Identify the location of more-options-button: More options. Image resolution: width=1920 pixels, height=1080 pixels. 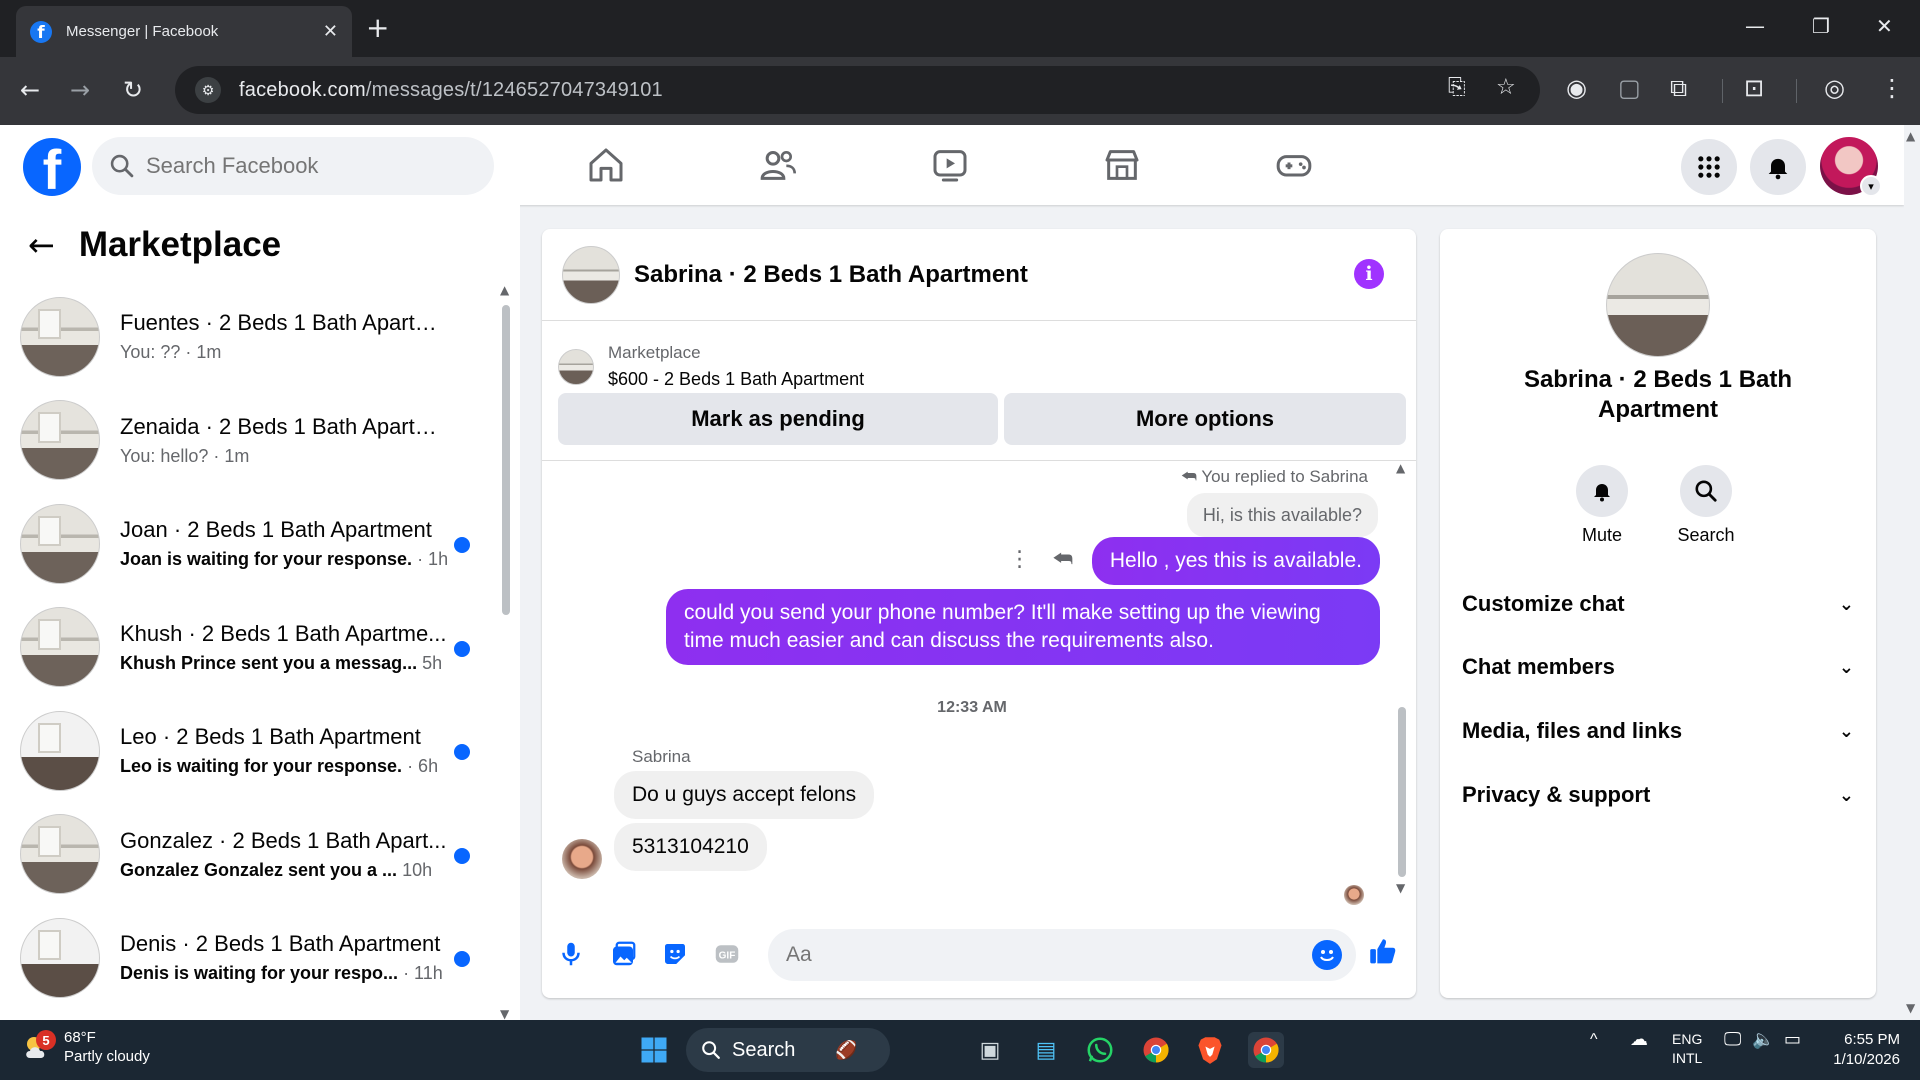
(1205, 419).